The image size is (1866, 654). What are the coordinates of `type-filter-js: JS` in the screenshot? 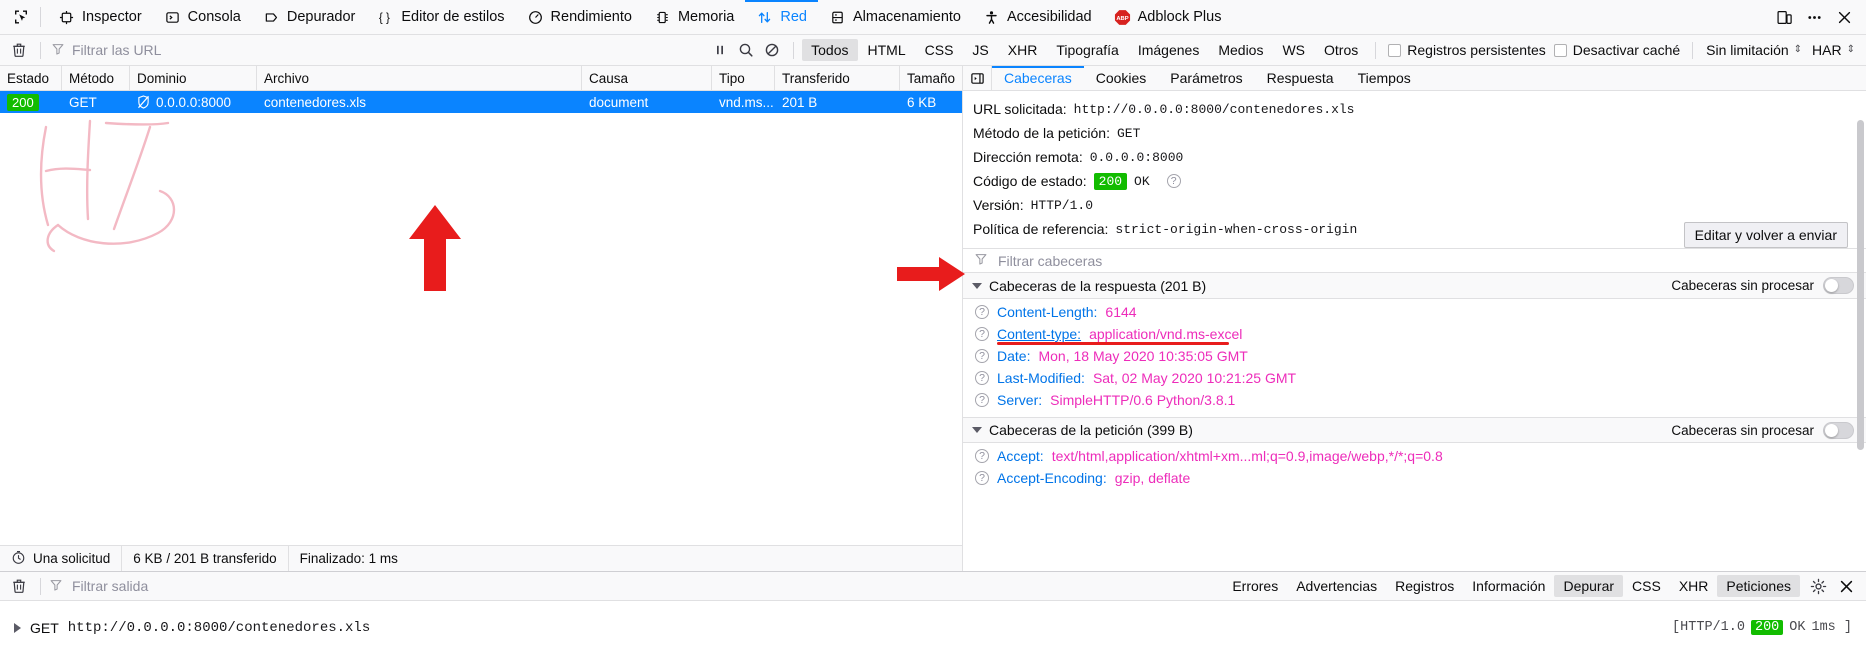 It's located at (980, 50).